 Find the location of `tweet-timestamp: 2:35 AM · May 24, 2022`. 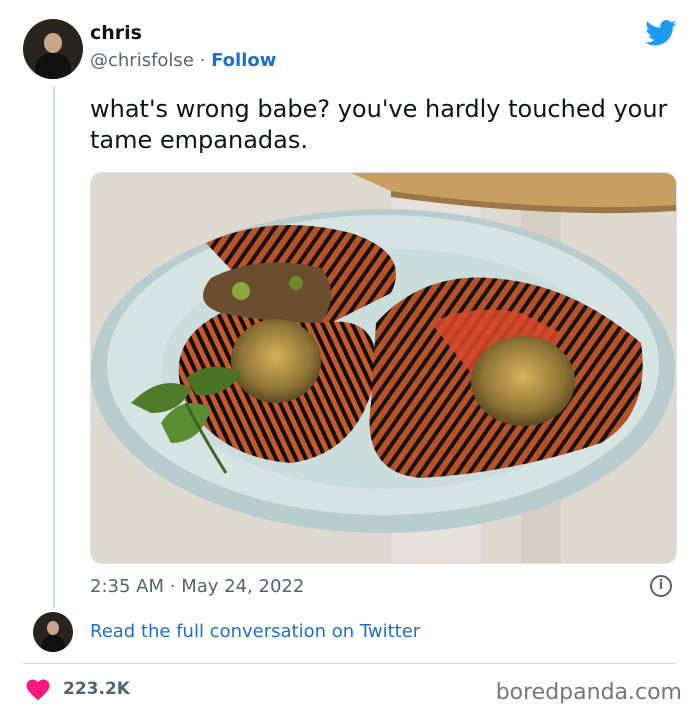

tweet-timestamp: 2:35 AM · May 24, 2022 is located at coordinates (197, 586).